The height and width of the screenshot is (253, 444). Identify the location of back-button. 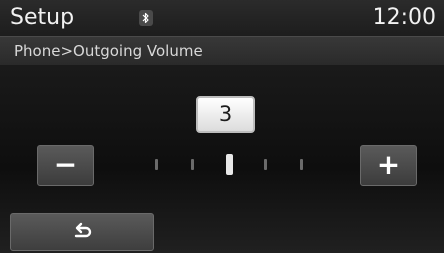
(82, 232).